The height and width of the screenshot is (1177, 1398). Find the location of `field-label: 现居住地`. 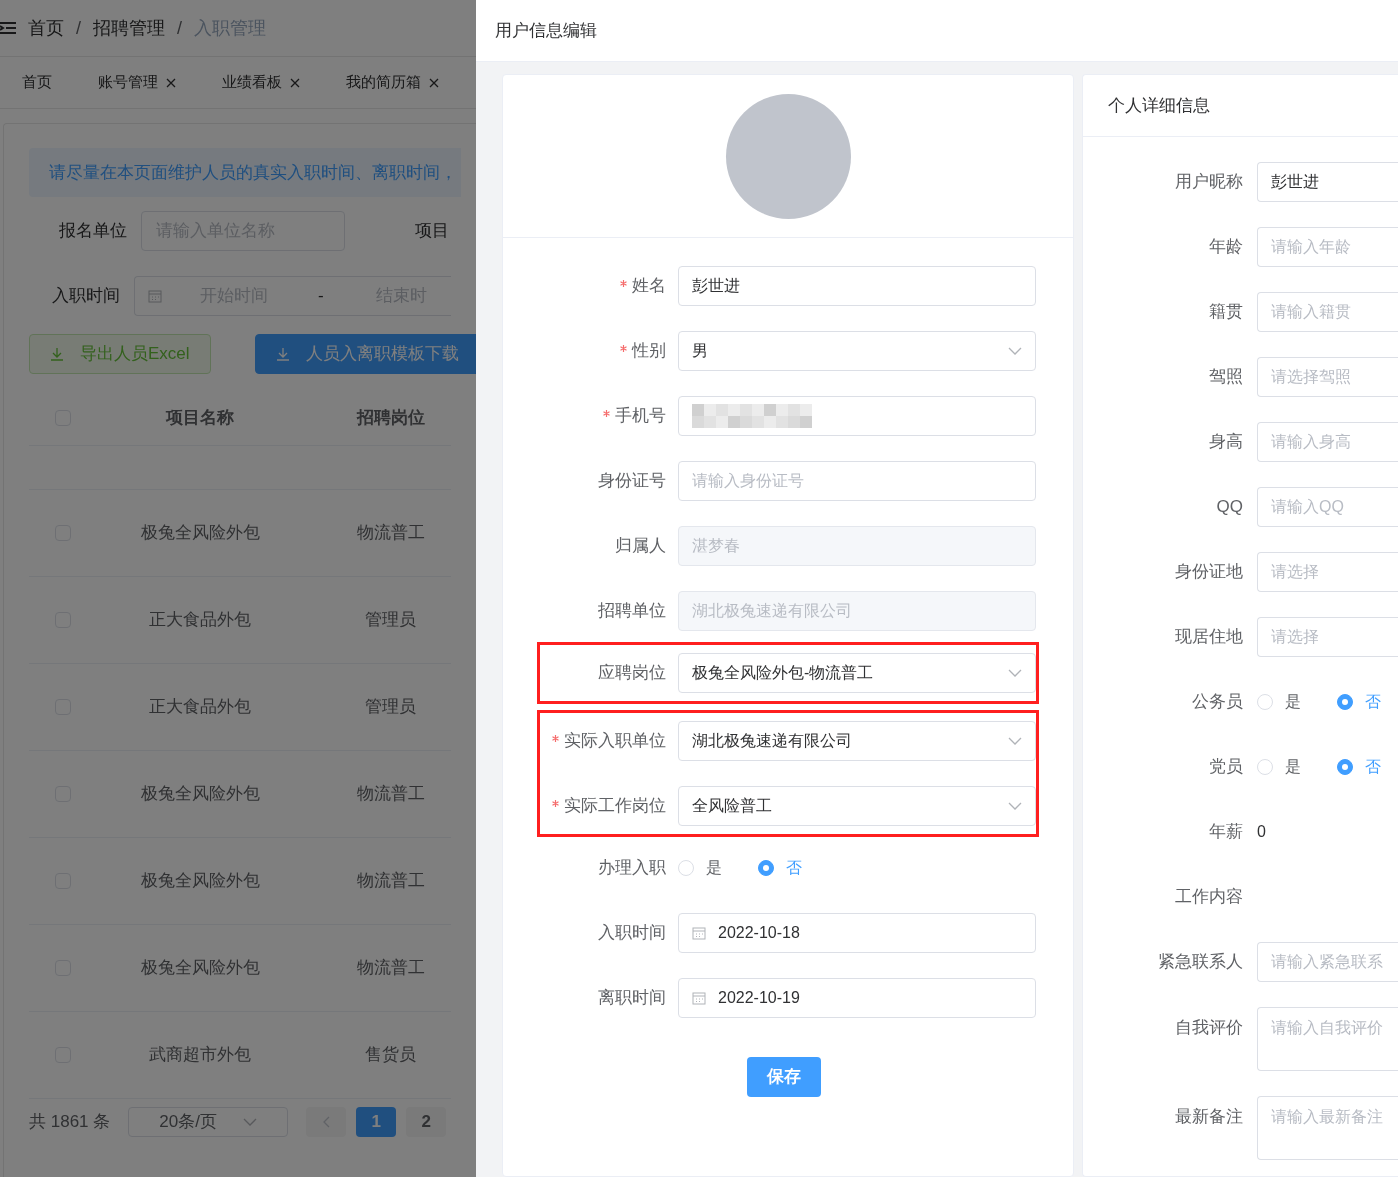

field-label: 现居住地 is located at coordinates (1209, 637).